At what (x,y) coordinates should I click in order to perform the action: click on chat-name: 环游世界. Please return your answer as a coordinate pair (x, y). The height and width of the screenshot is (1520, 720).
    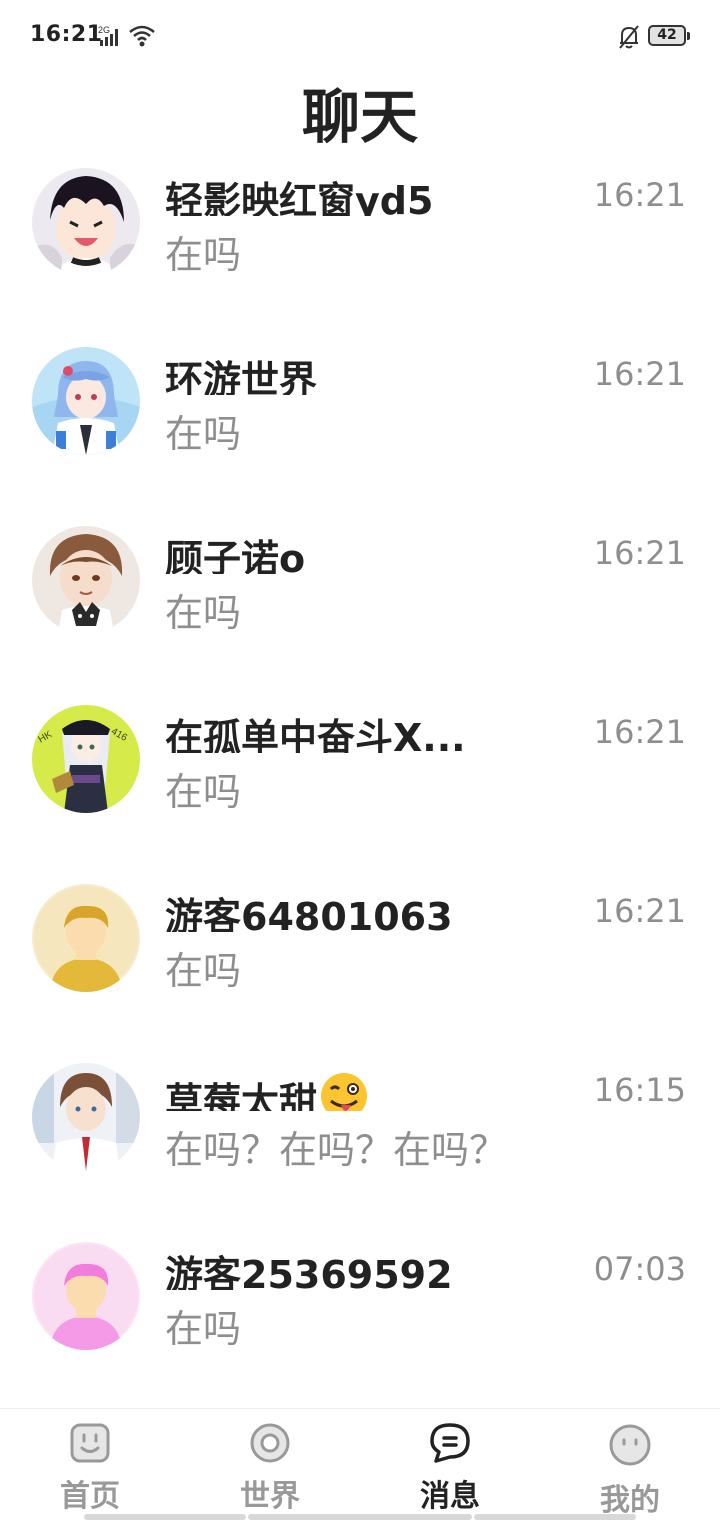
    Looking at the image, I should click on (241, 376).